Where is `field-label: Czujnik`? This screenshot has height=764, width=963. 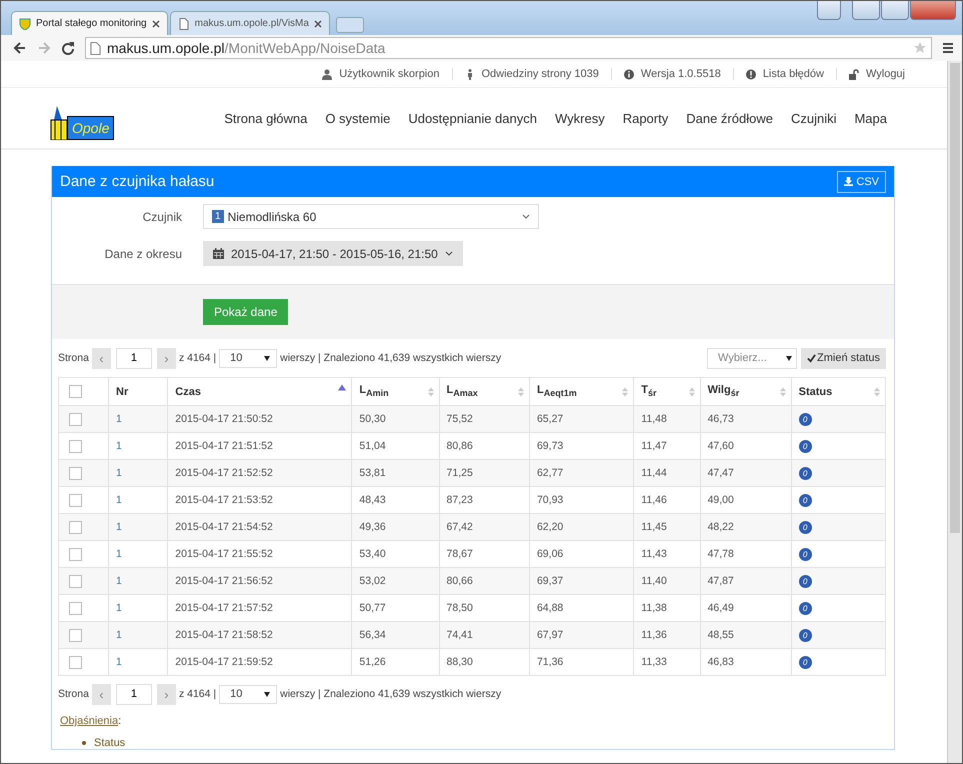 field-label: Czujnik is located at coordinates (162, 217).